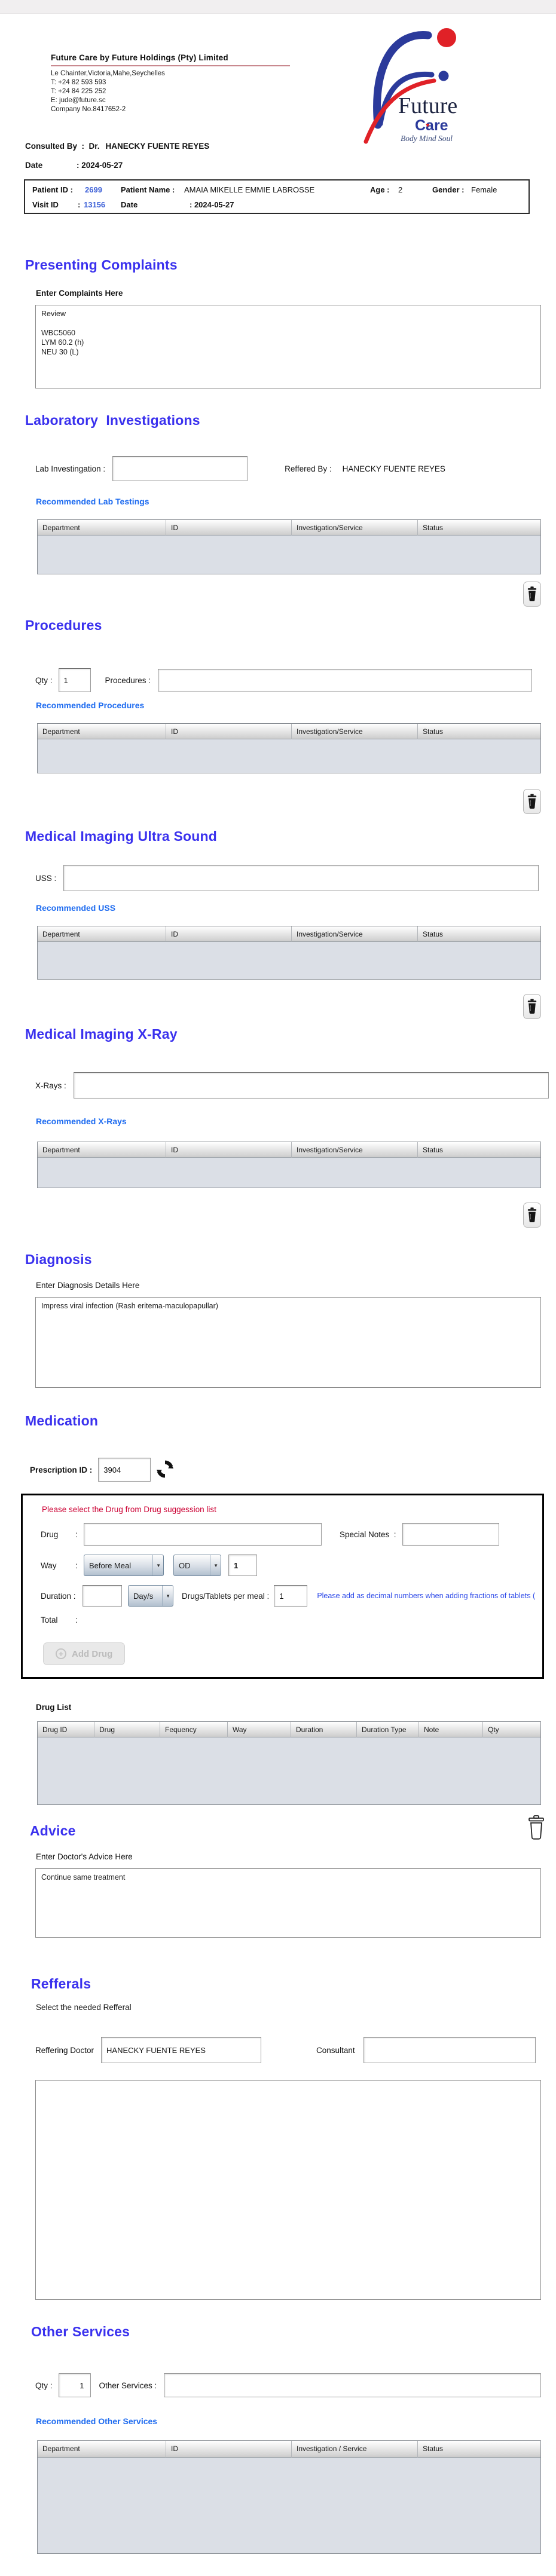 This screenshot has width=556, height=2576. What do you see at coordinates (54, 1707) in the screenshot?
I see `drug-list-label: Drug List` at bounding box center [54, 1707].